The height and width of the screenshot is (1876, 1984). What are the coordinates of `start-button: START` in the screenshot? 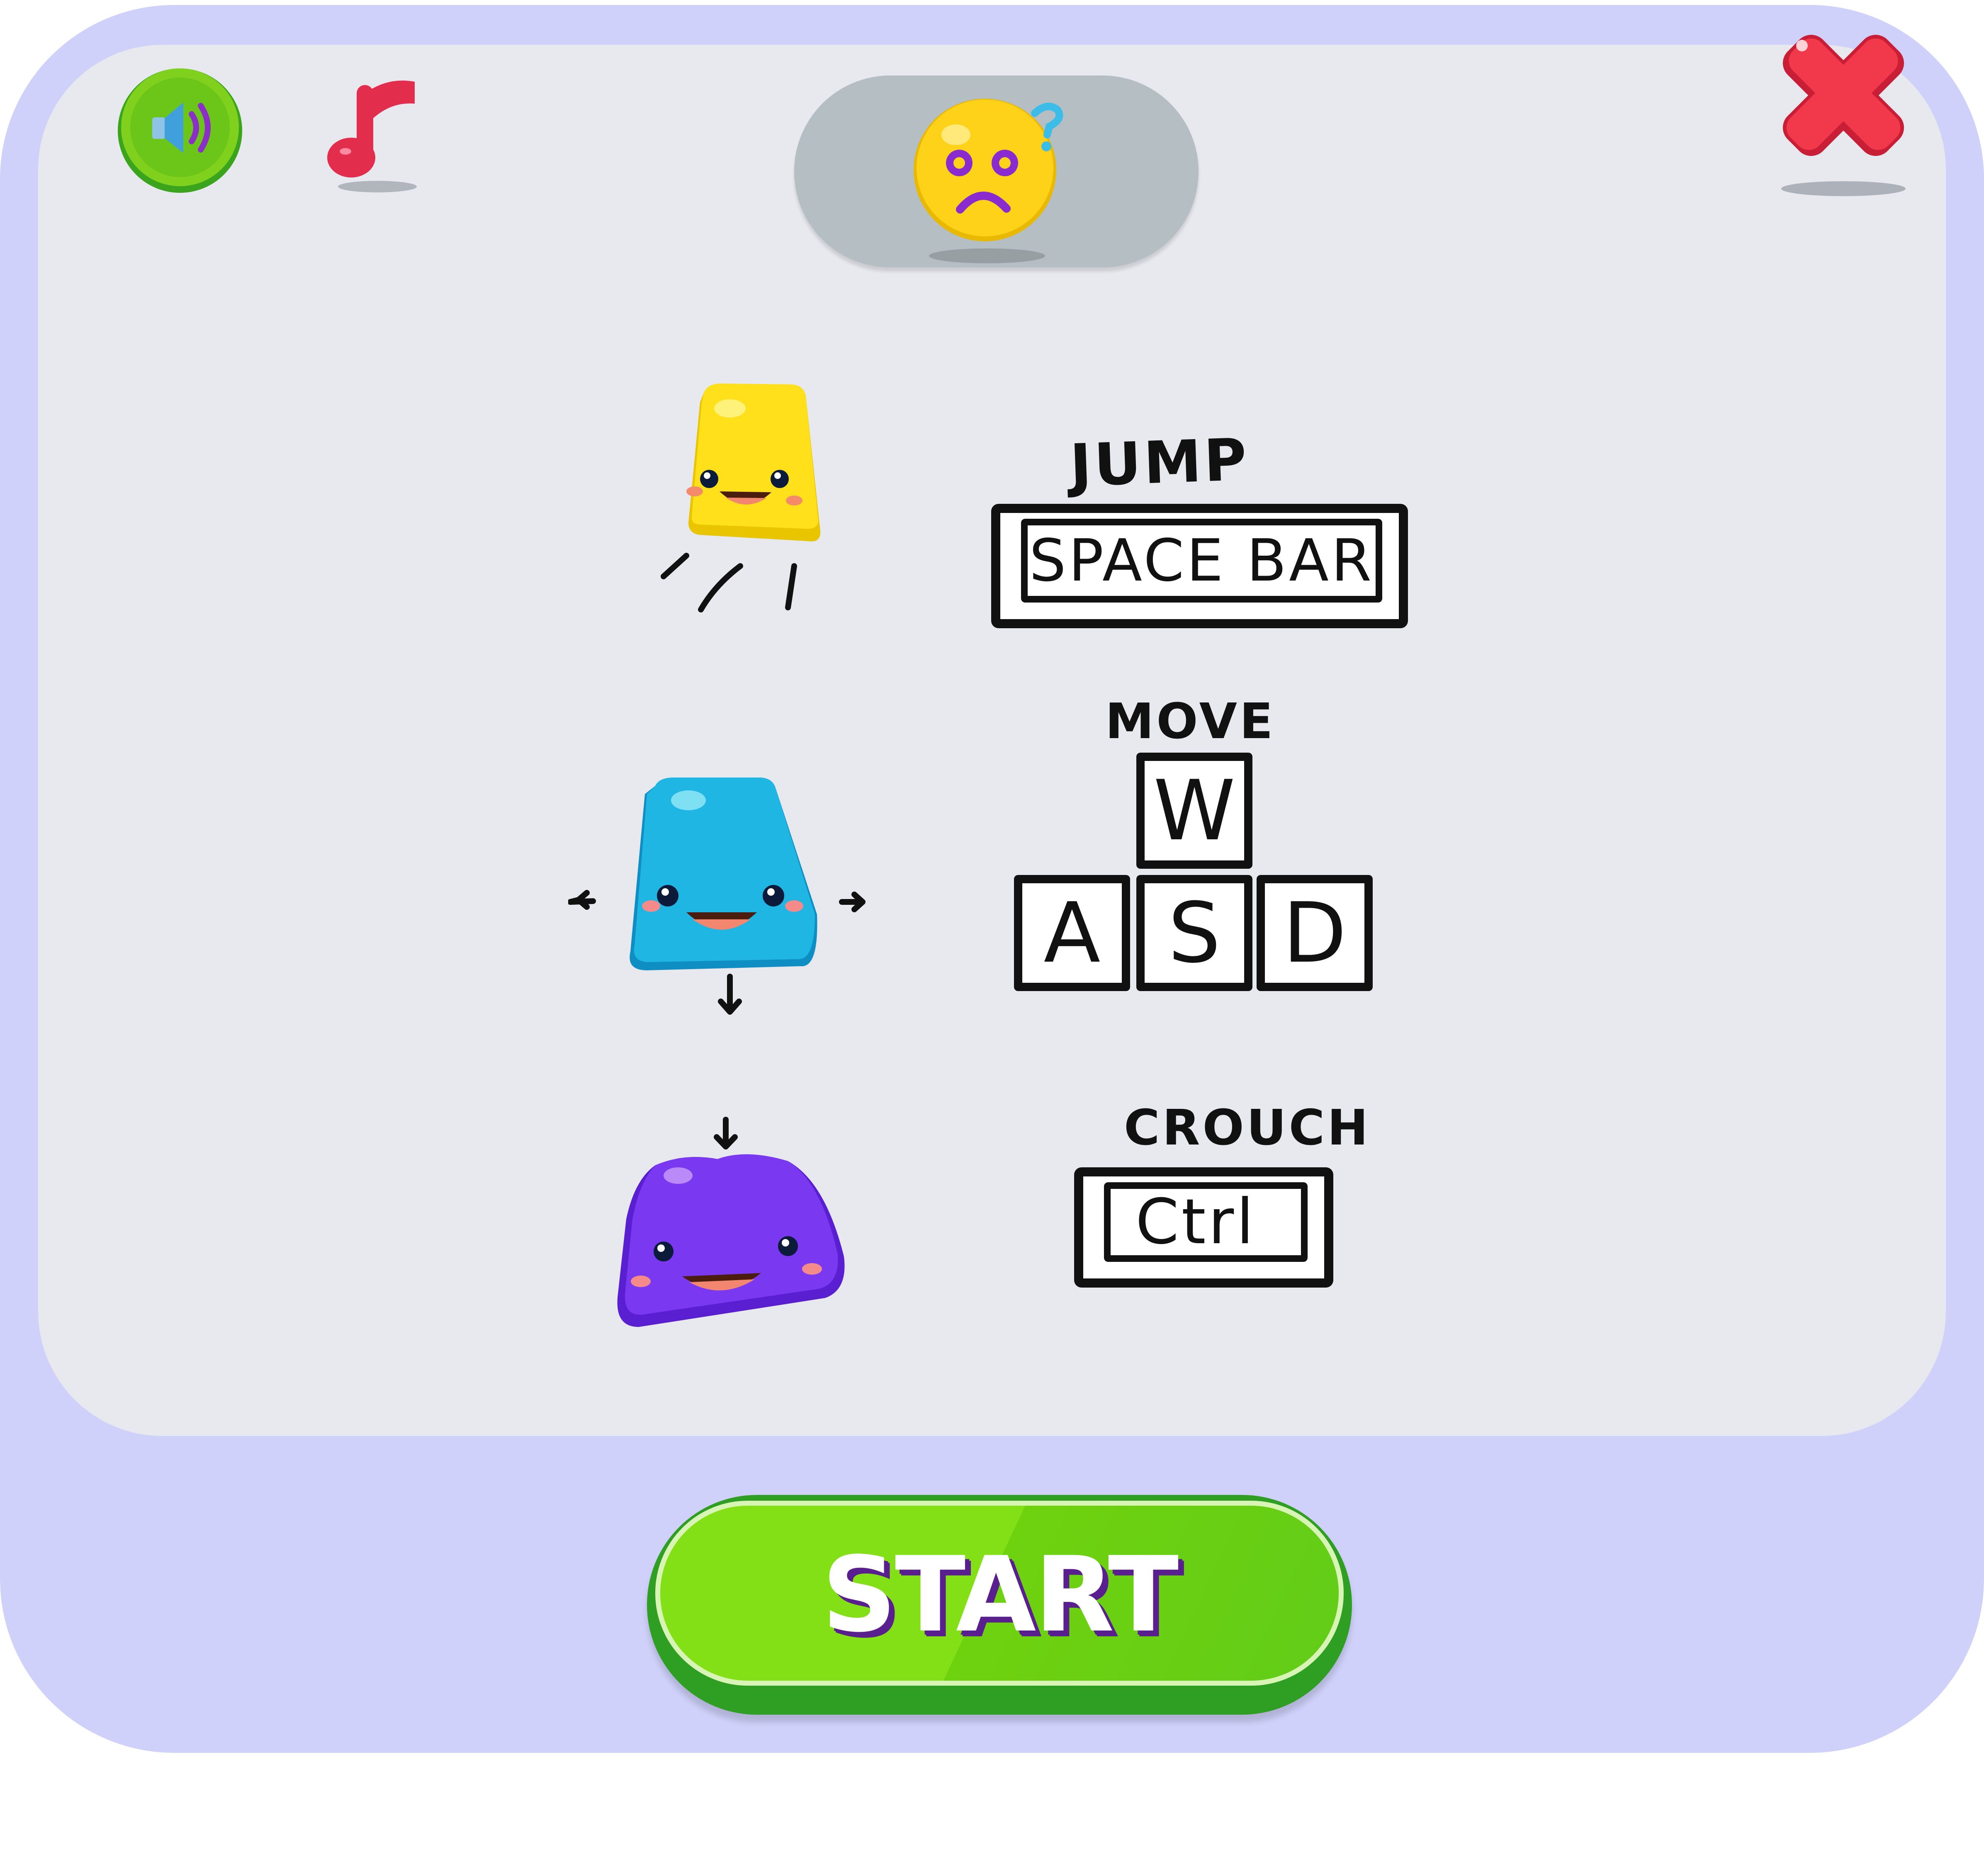 It's located at (999, 1605).